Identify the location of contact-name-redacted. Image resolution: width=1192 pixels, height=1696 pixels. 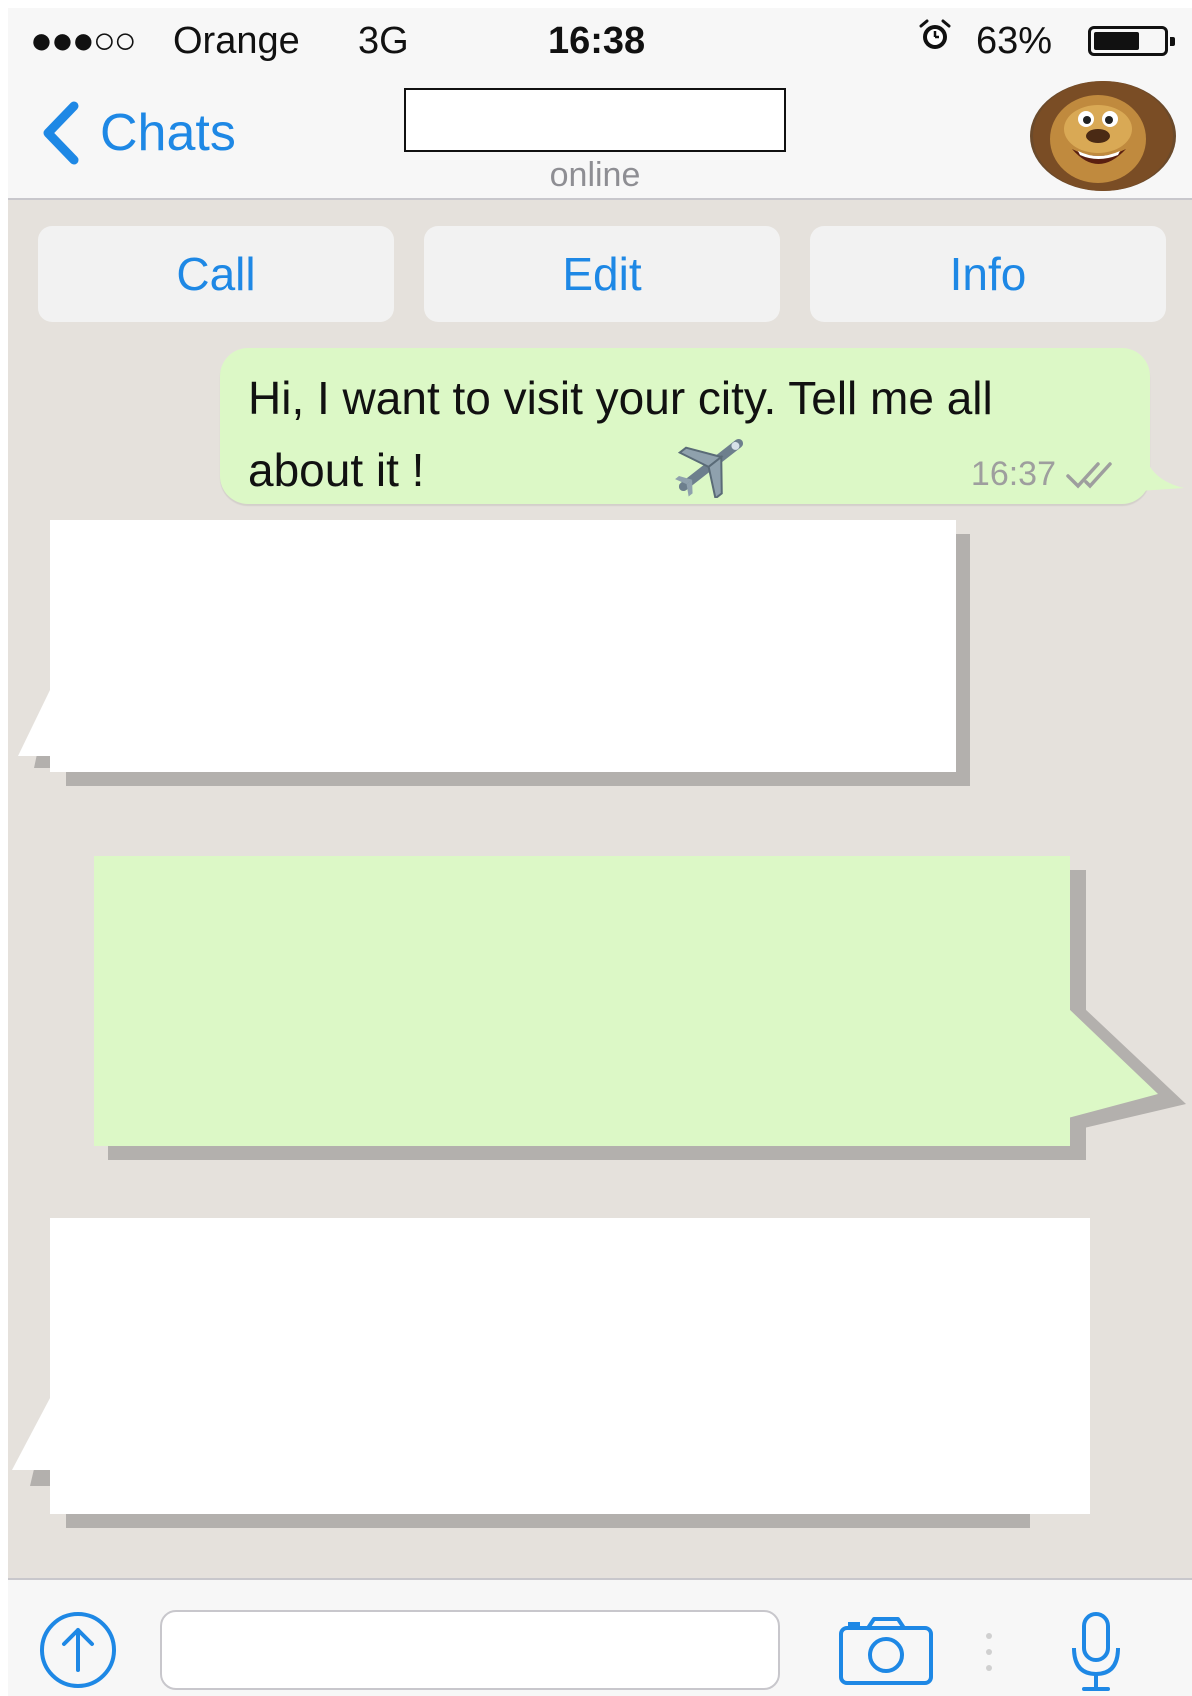
(595, 120).